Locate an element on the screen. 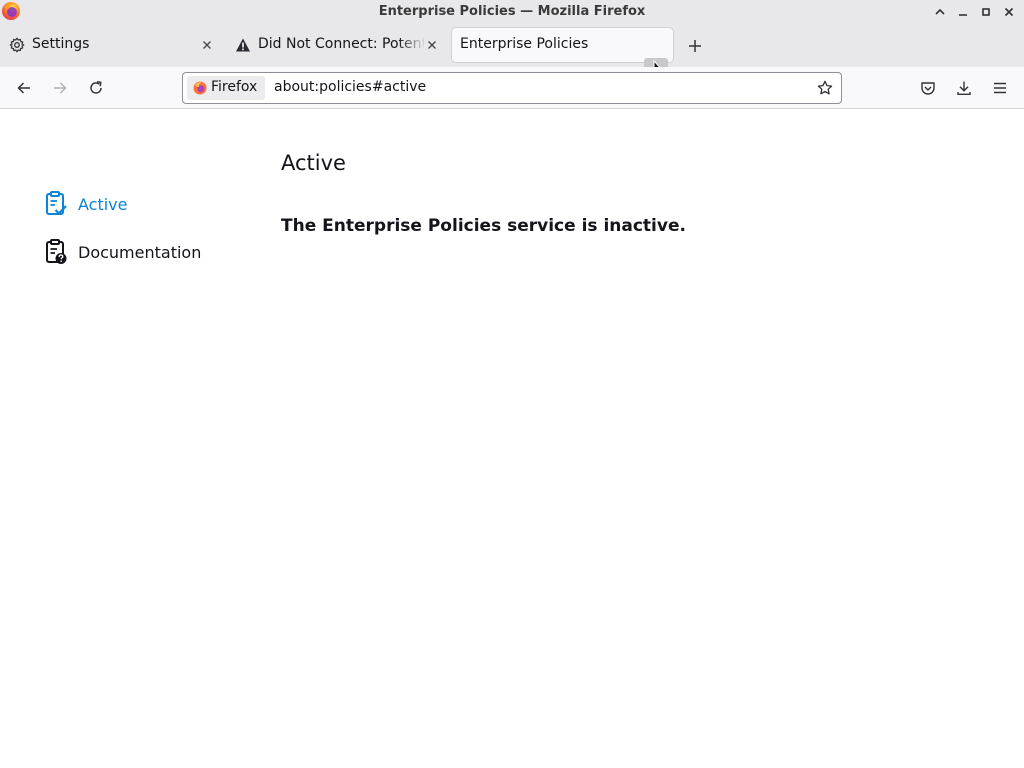 Image resolution: width=1024 pixels, height=768 pixels. tab-settings: Settings is located at coordinates (110, 45).